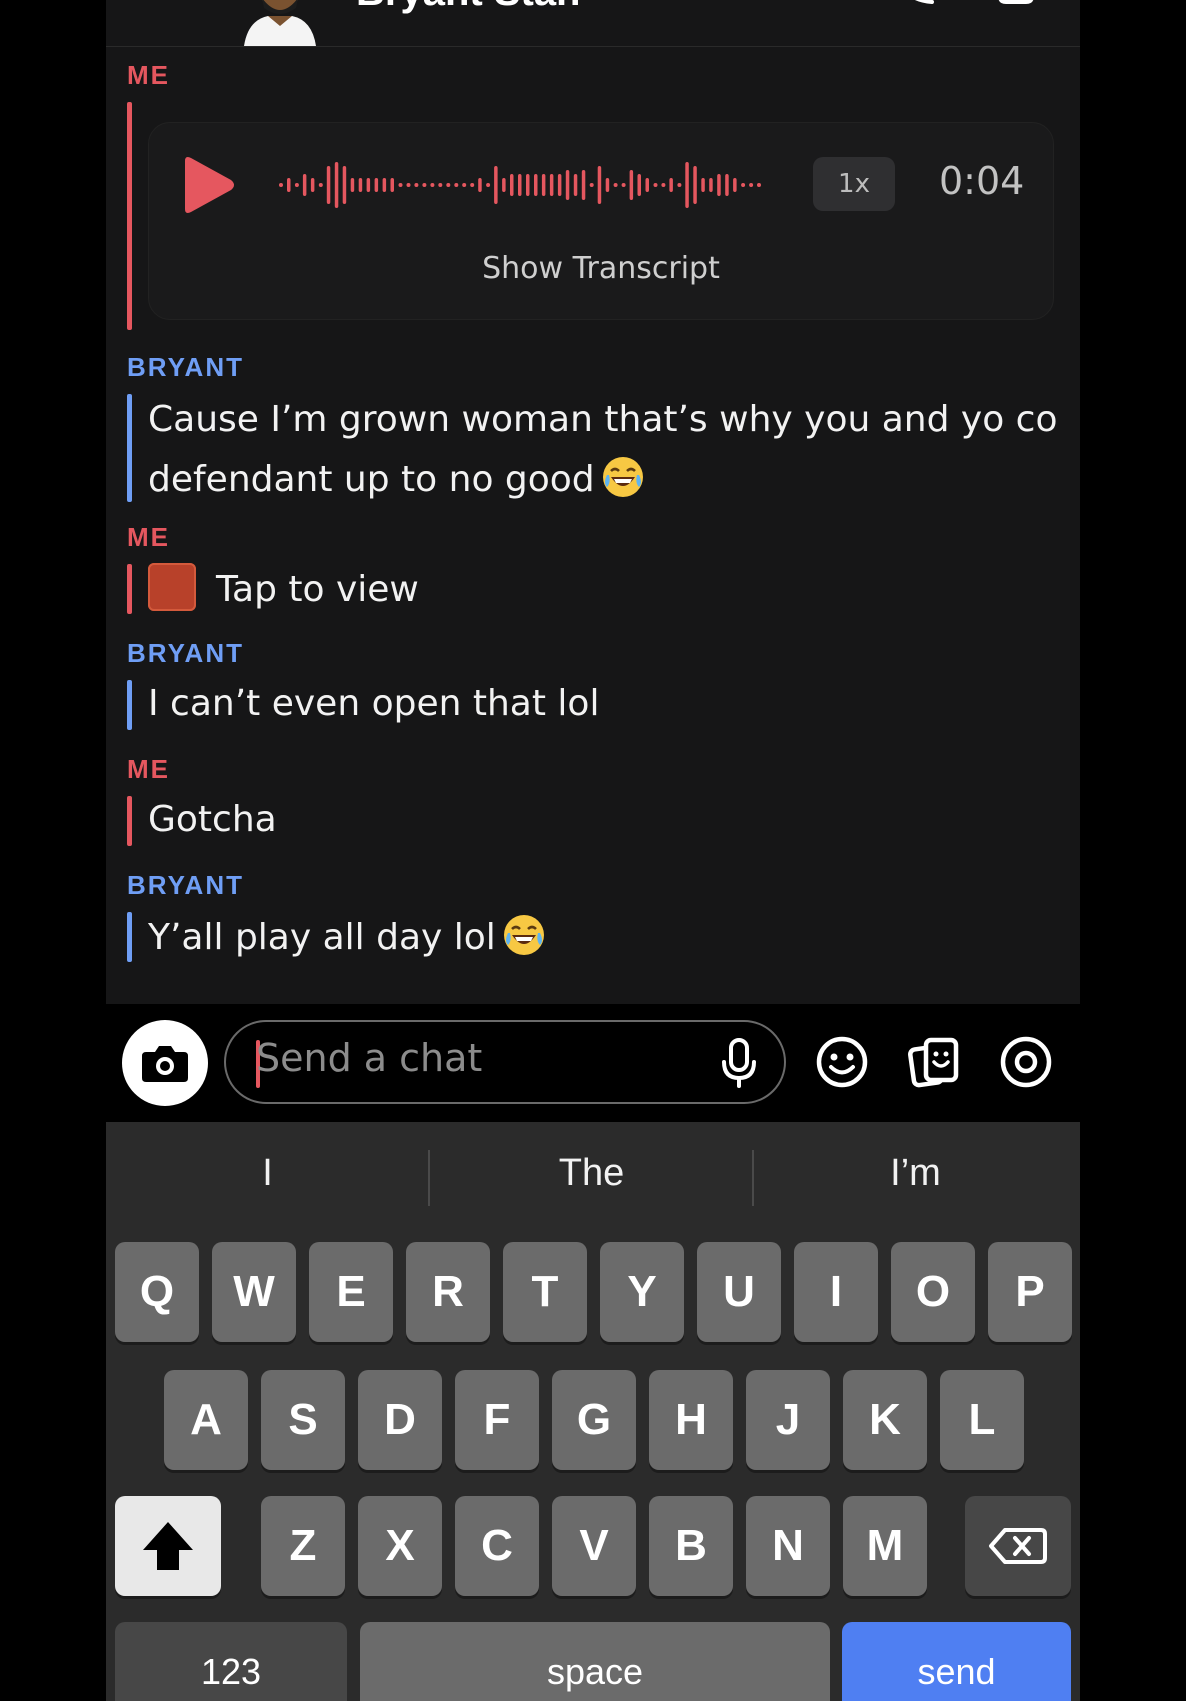 This screenshot has width=1186, height=1701. What do you see at coordinates (206, 1420) in the screenshot?
I see `key-a: A` at bounding box center [206, 1420].